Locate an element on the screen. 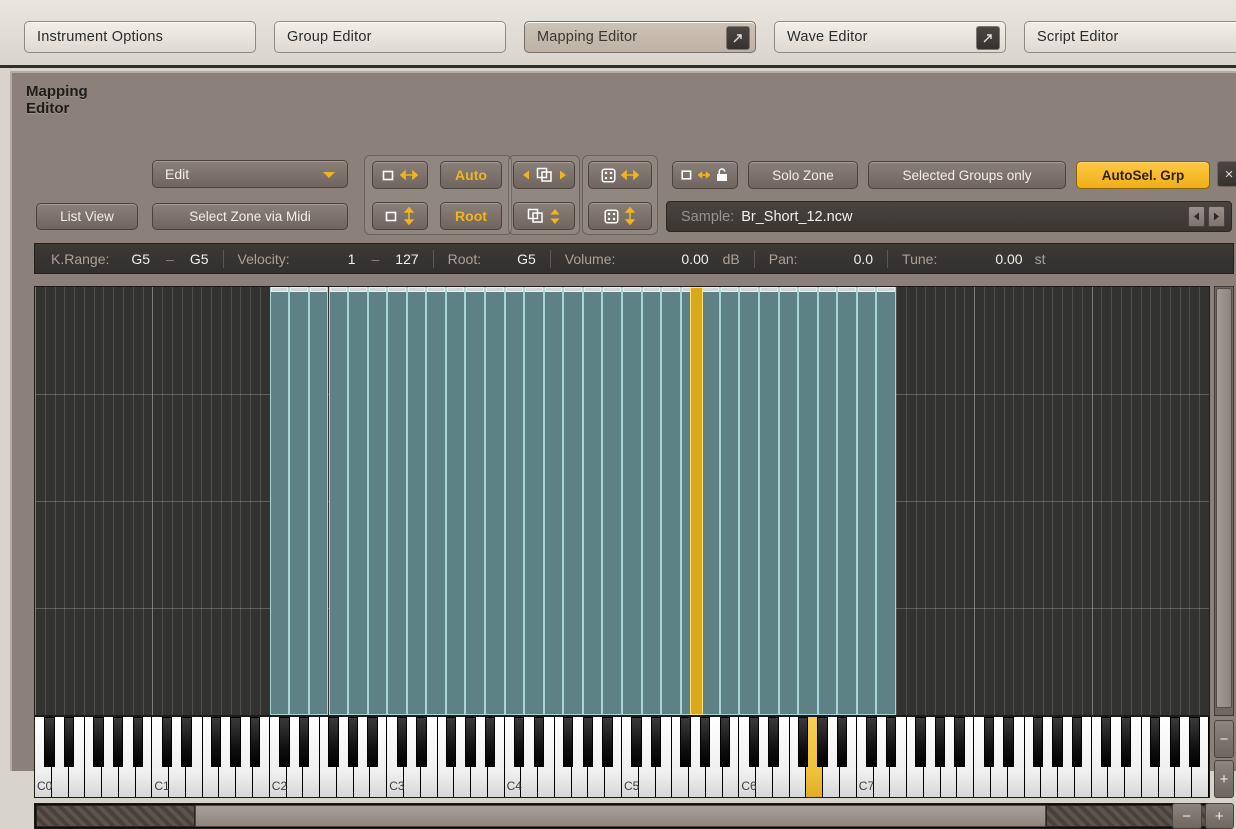 This screenshot has height=829, width=1236. krange-field: K.Range: G5 – G5 is located at coordinates (130, 259).